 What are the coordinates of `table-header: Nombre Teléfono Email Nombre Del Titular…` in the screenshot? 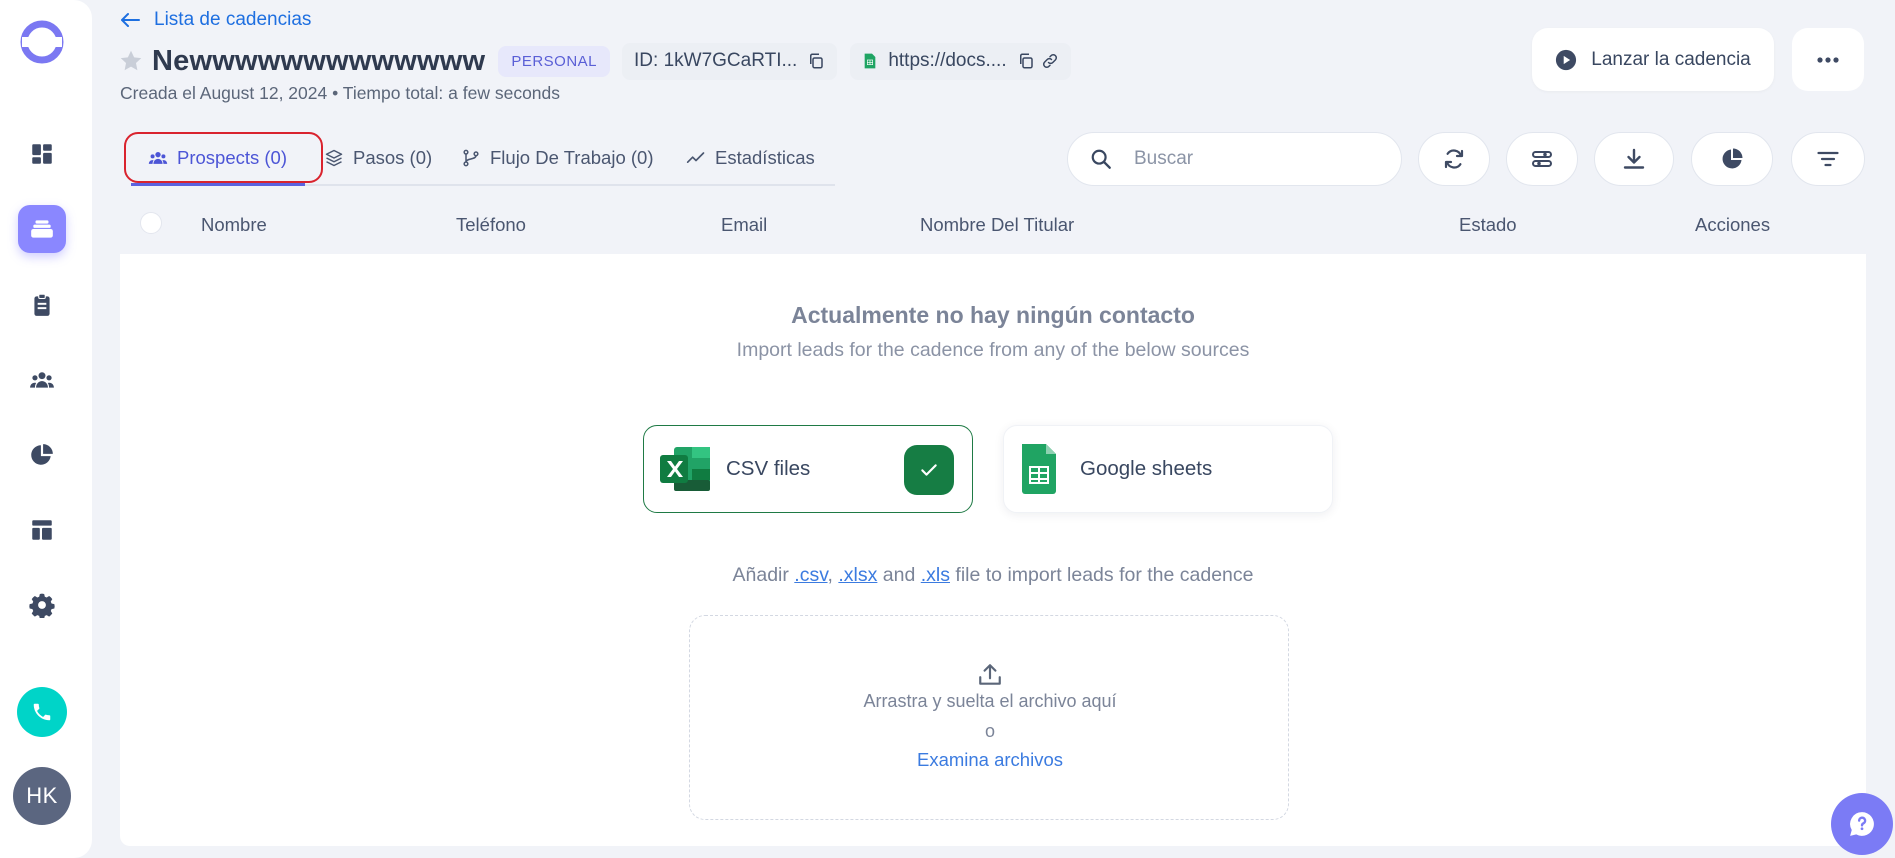 It's located at (993, 228).